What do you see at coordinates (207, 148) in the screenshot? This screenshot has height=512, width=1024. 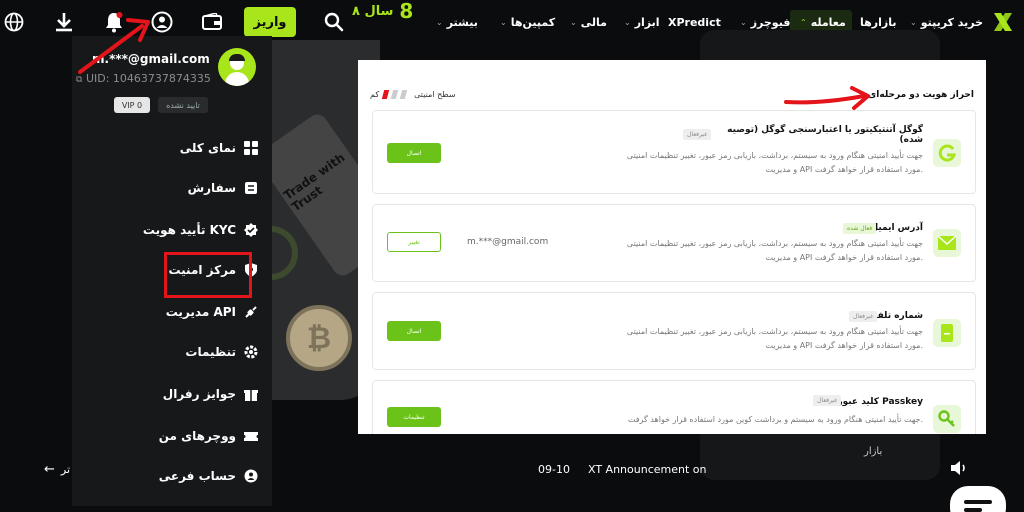 I see `menu-item-label: نمای کلی` at bounding box center [207, 148].